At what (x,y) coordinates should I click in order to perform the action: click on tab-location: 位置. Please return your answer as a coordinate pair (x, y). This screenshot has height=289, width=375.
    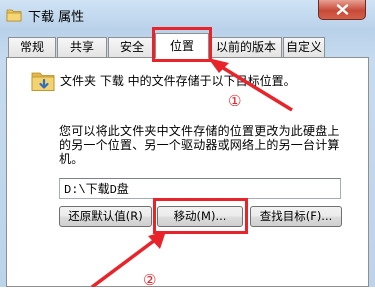
    Looking at the image, I should click on (182, 45).